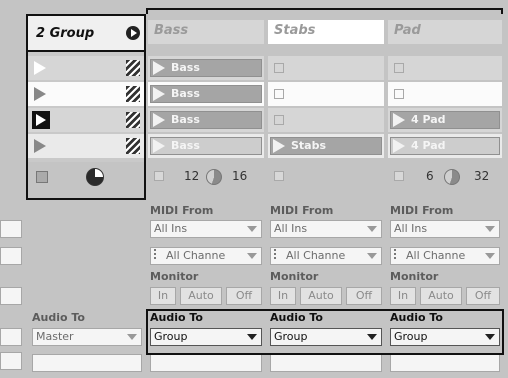 The height and width of the screenshot is (378, 508). I want to click on track-bass-stop-row: 12 16, so click(206, 177).